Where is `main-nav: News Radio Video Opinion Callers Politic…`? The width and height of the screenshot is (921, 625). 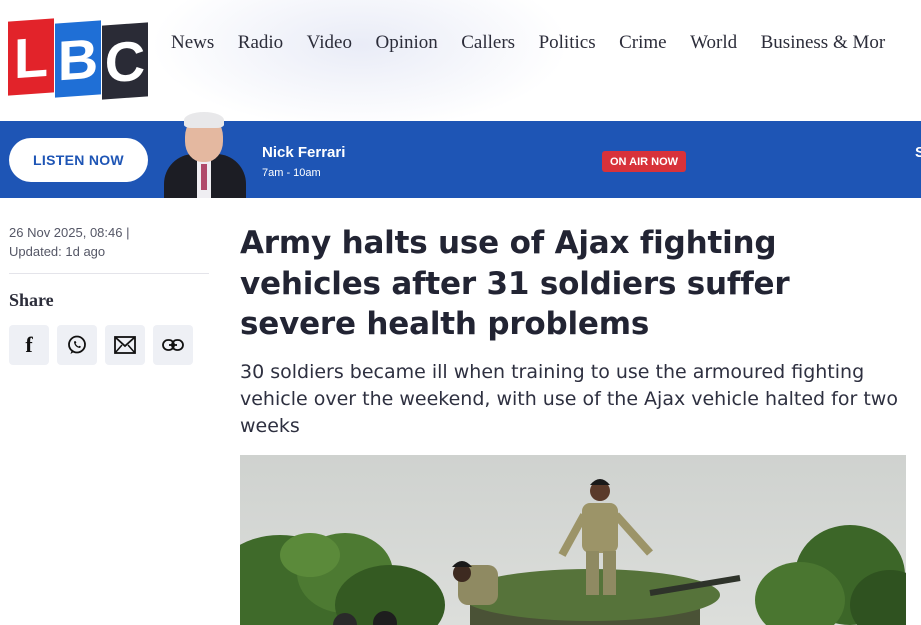
main-nav: News Radio Video Opinion Callers Politic… is located at coordinates (540, 43).